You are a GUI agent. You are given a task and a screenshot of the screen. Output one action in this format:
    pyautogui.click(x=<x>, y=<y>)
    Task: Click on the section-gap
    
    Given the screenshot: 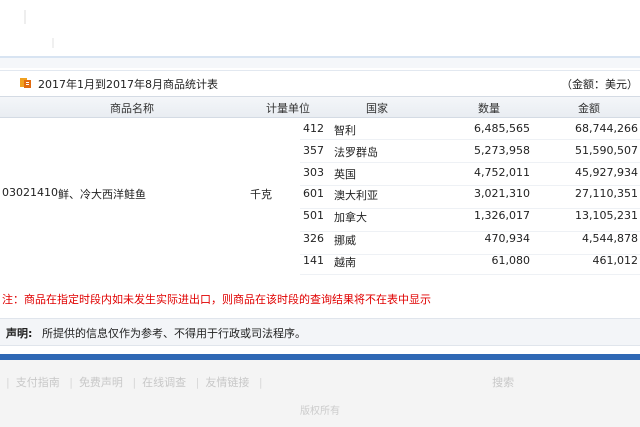 What is the action you would take?
    pyautogui.click(x=320, y=63)
    